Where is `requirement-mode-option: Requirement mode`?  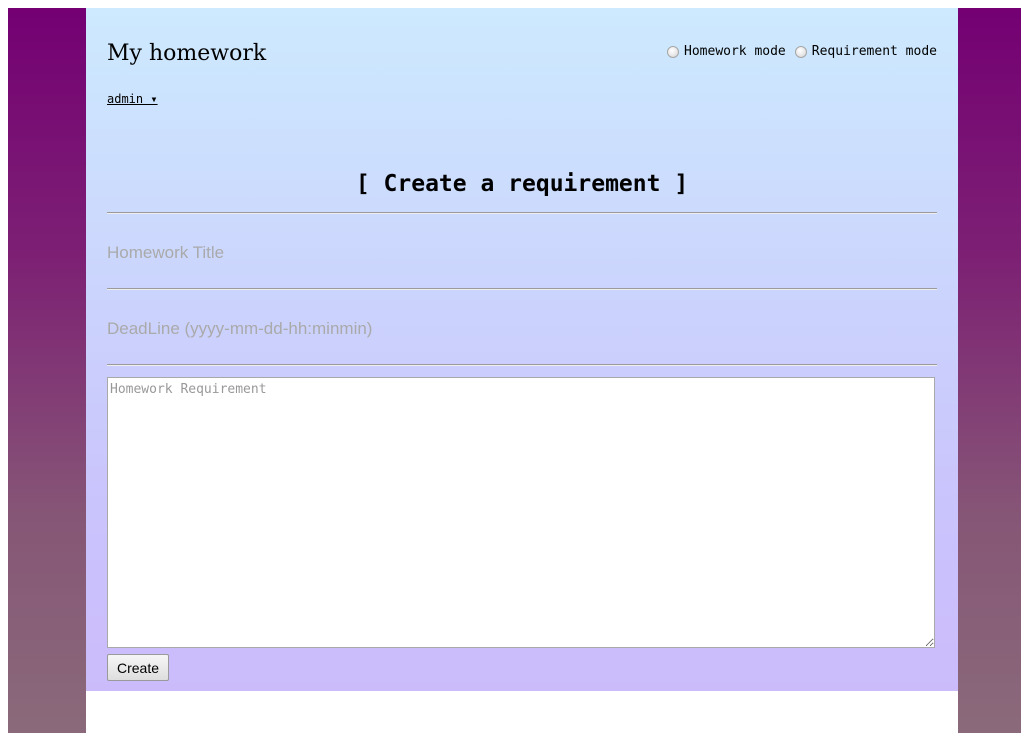
requirement-mode-option: Requirement mode is located at coordinates (865, 51).